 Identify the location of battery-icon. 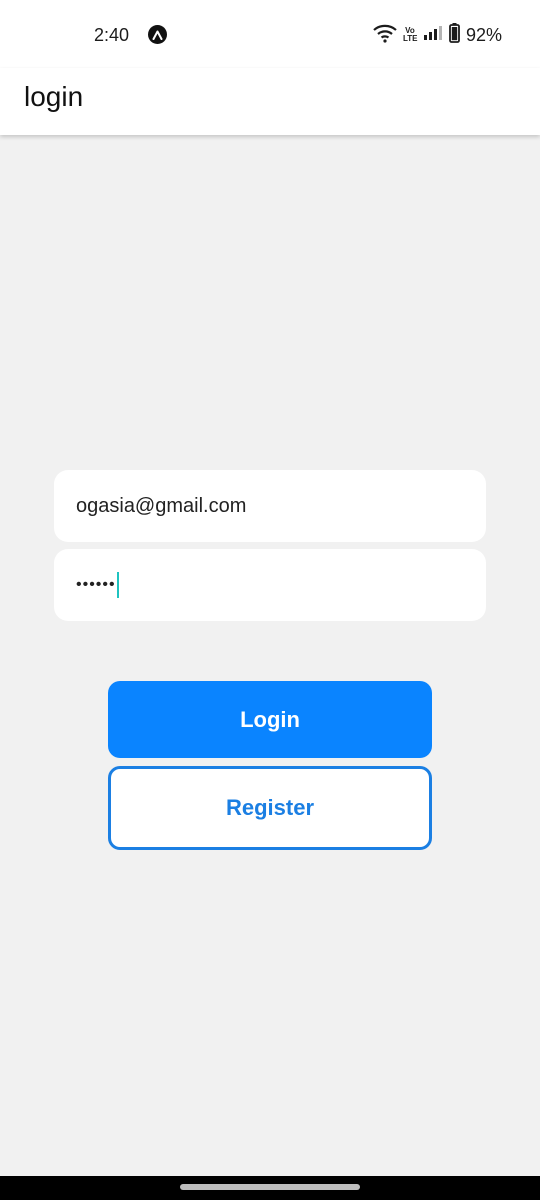
(454, 35).